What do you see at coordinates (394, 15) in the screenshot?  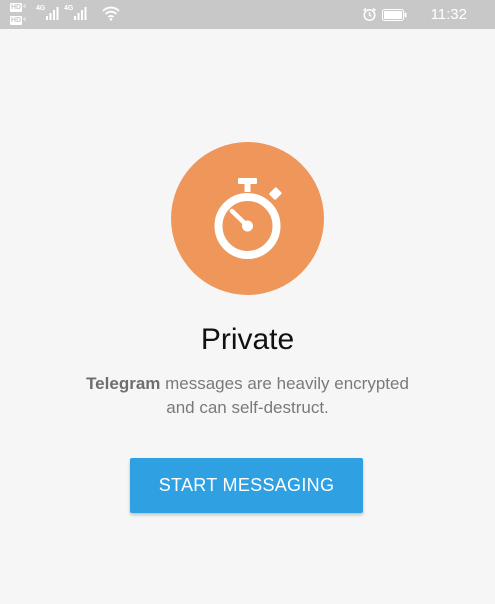 I see `battery-icon` at bounding box center [394, 15].